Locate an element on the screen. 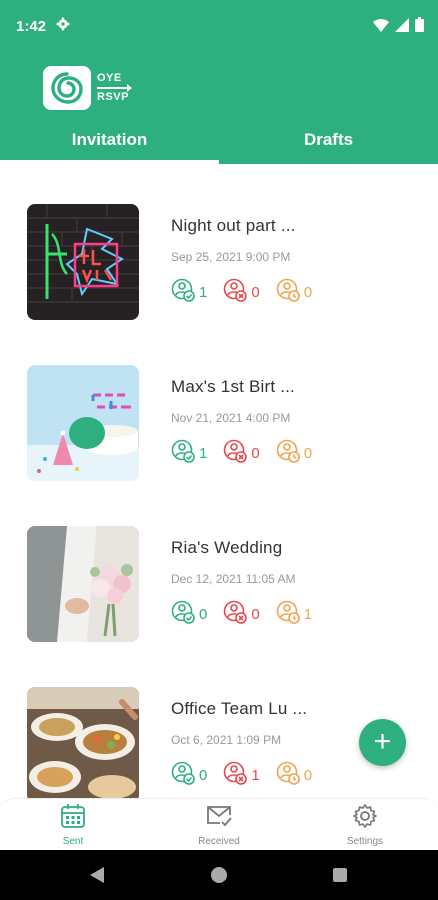 The height and width of the screenshot is (900, 438). bottom-nav: Sent Received Settings is located at coordinates (219, 824).